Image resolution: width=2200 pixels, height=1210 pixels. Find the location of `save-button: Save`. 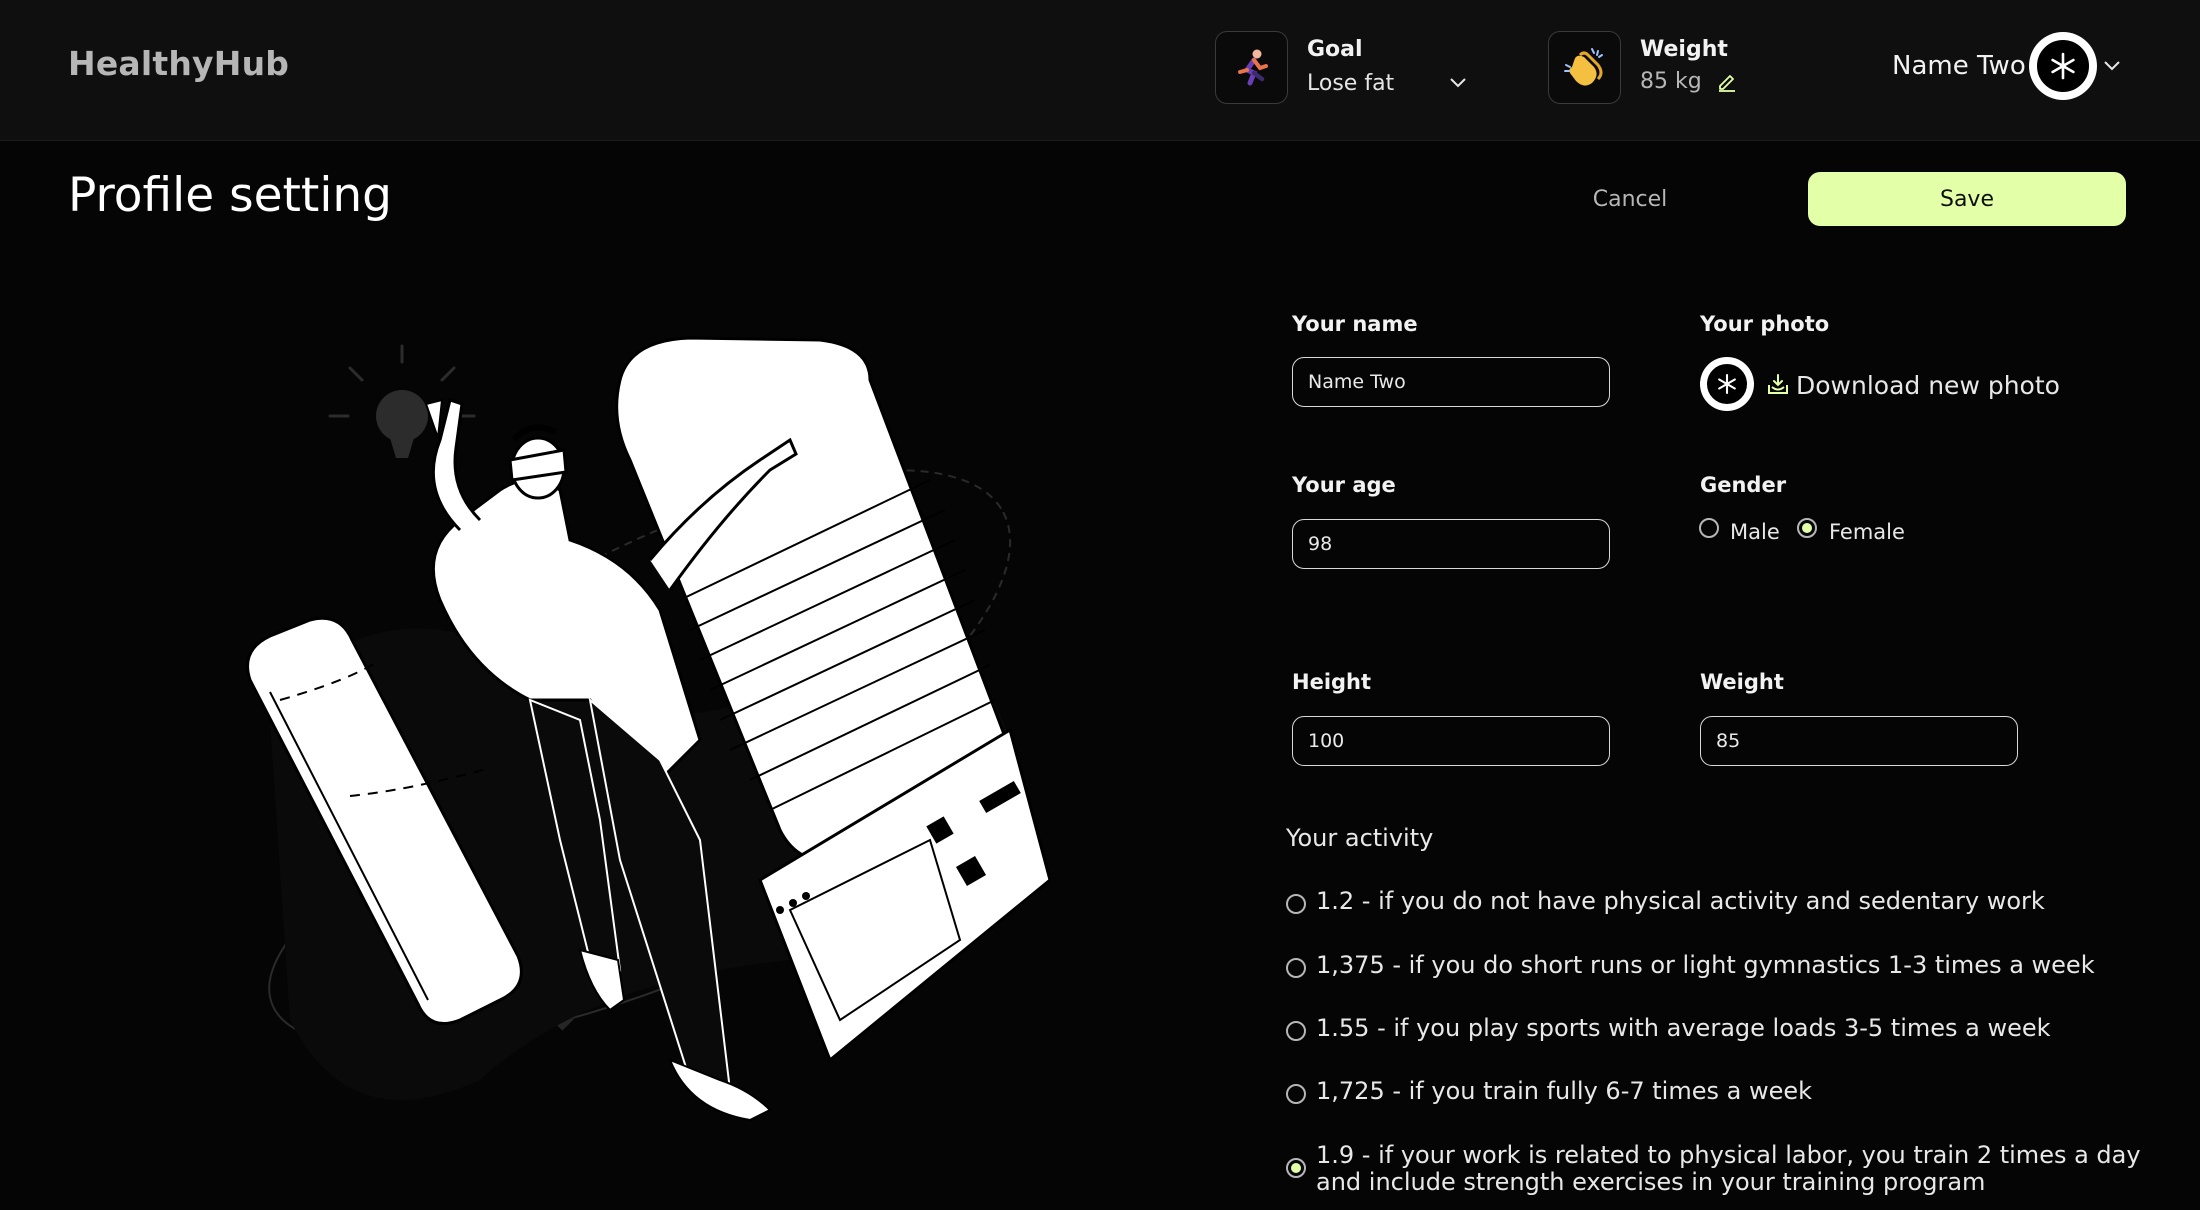

save-button: Save is located at coordinates (1967, 199).